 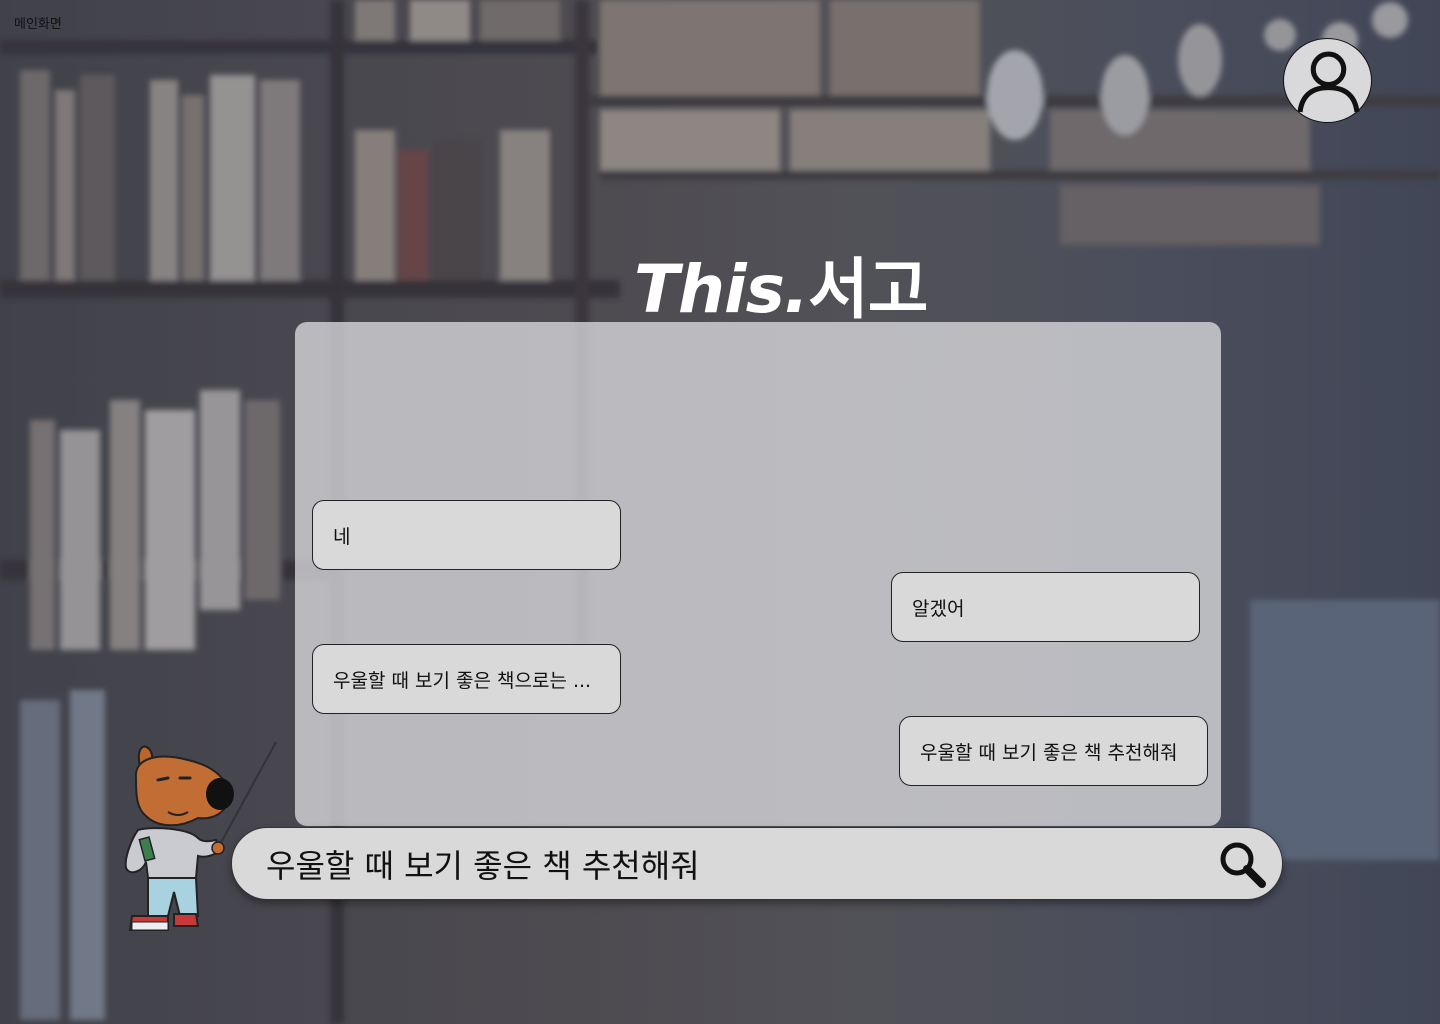 I want to click on brand-logo: This.서고, so click(x=781, y=284).